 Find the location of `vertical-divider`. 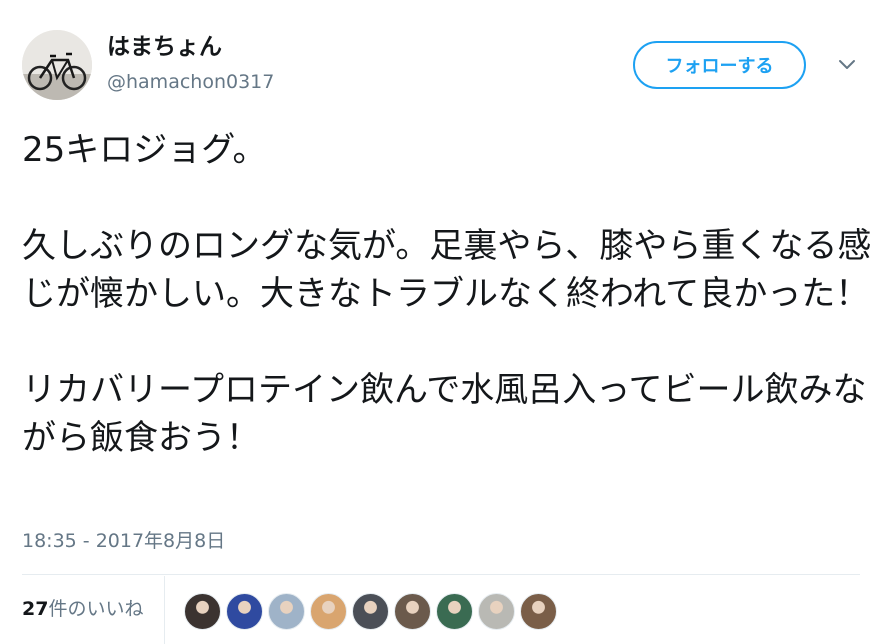

vertical-divider is located at coordinates (164, 610).